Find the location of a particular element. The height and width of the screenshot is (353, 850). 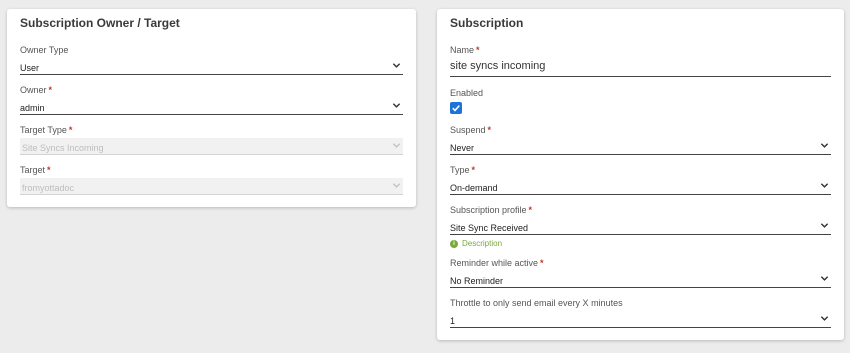

target-field: Target * fromyottadoc is located at coordinates (211, 179).